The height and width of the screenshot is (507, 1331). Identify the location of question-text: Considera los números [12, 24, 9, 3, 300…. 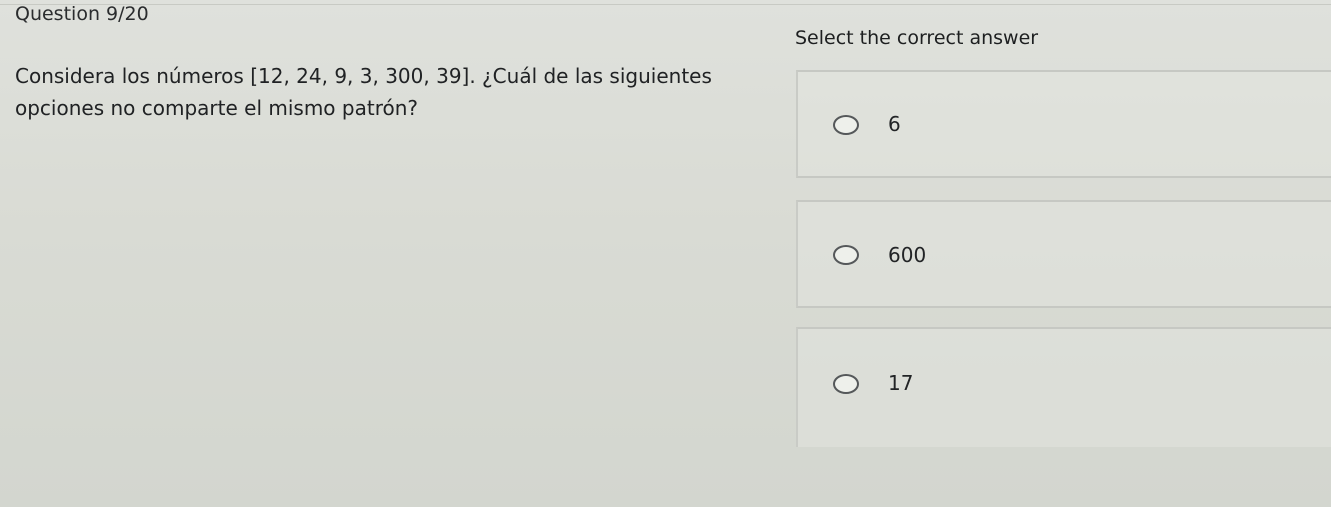
(363, 92).